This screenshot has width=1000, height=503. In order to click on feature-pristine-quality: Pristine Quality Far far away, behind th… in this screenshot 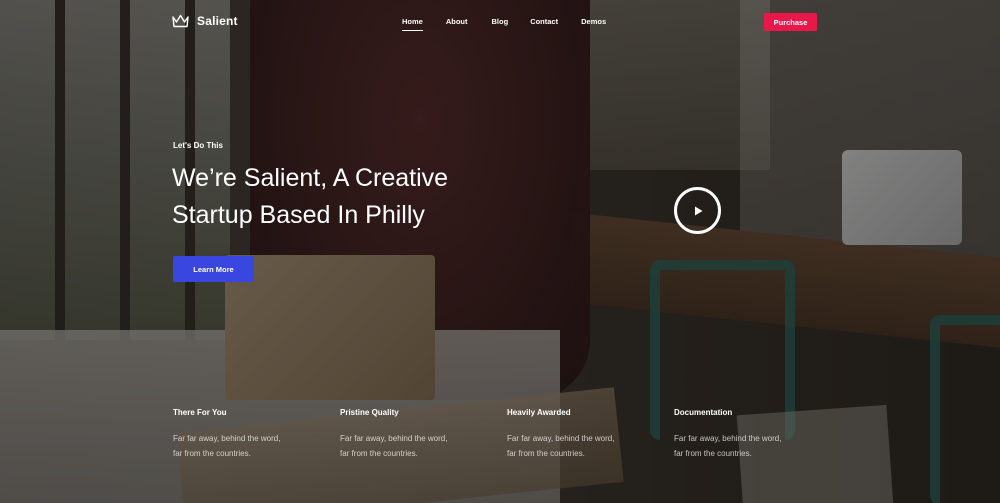, I will do `click(415, 434)`.